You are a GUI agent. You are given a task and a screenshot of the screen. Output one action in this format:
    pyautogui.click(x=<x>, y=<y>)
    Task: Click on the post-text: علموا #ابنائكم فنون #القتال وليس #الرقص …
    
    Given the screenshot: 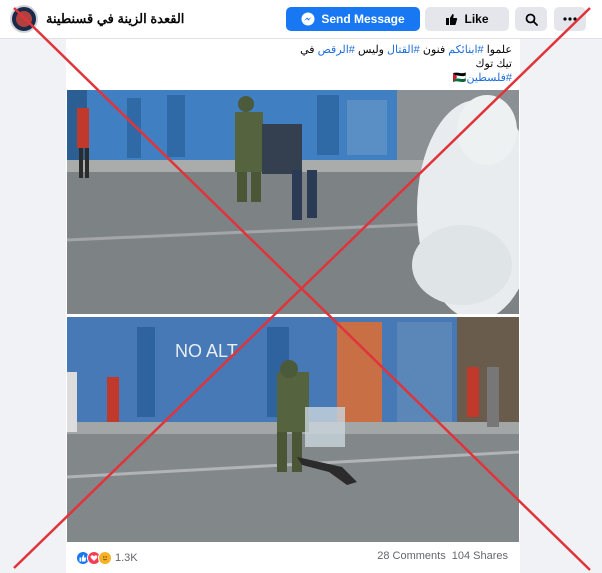 What is the action you would take?
    pyautogui.click(x=290, y=64)
    